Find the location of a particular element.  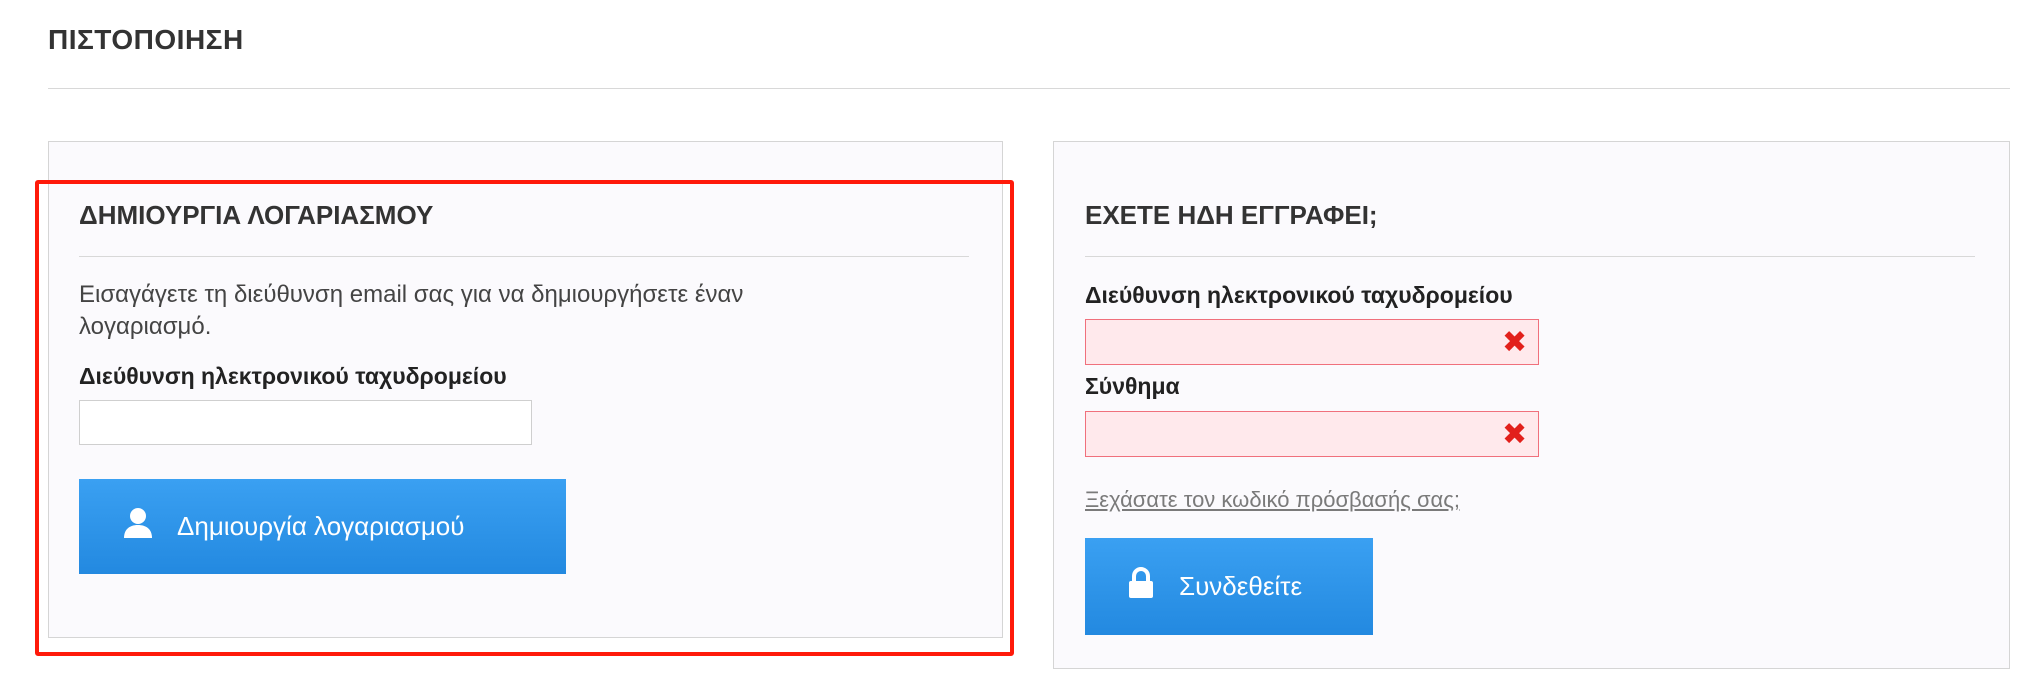

create-account-divider is located at coordinates (524, 256).